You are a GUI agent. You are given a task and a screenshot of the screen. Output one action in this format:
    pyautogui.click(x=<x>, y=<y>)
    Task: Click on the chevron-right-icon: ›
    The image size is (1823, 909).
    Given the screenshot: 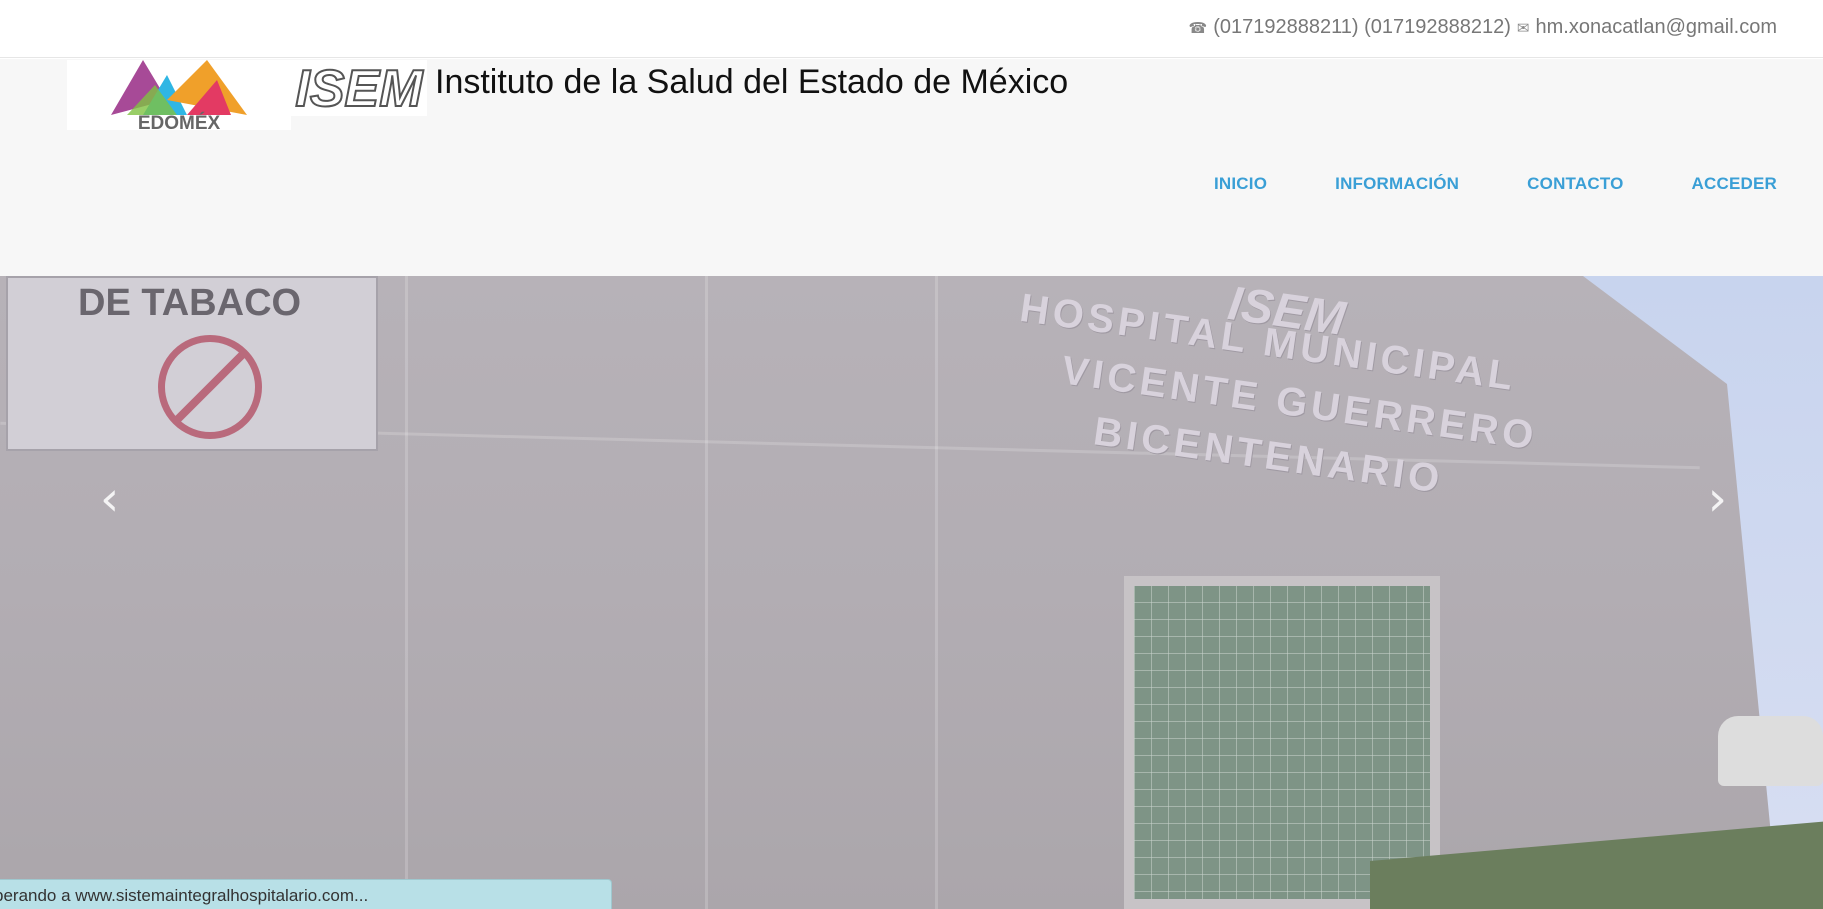 What is the action you would take?
    pyautogui.click(x=1717, y=499)
    